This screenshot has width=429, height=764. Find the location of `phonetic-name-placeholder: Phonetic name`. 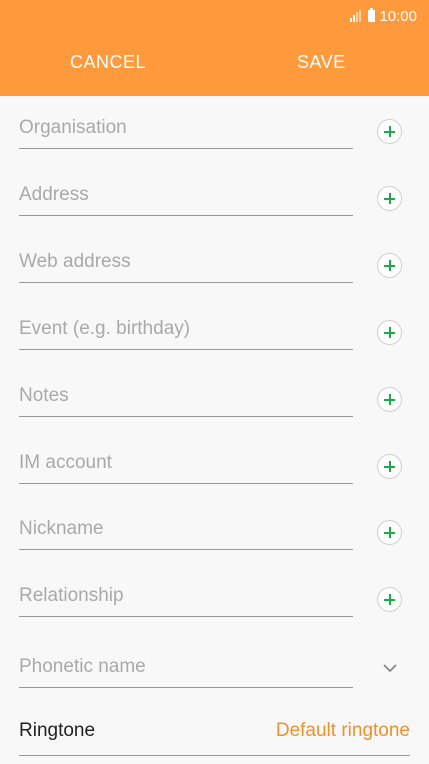

phonetic-name-placeholder: Phonetic name is located at coordinates (82, 666).